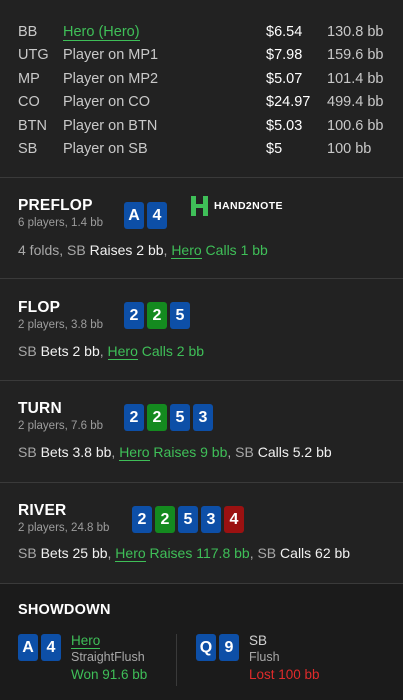 The height and width of the screenshot is (700, 403). Describe the element at coordinates (274, 149) in the screenshot. I see `player-stack: $5` at that location.